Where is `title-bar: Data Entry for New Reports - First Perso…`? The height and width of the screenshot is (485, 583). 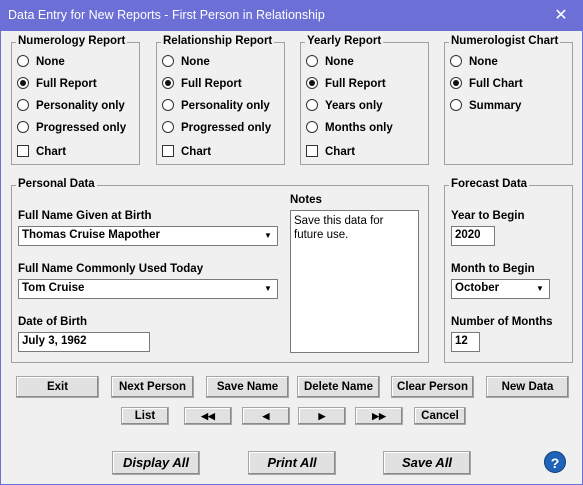
title-bar: Data Entry for New Reports - First Perso… is located at coordinates (291, 16).